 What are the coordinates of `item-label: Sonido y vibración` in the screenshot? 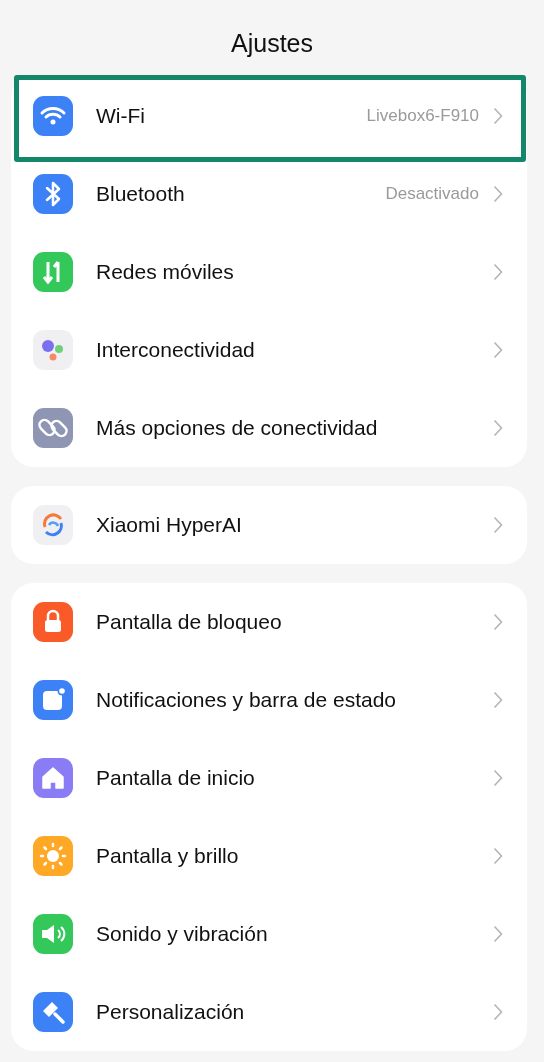 It's located at (182, 934).